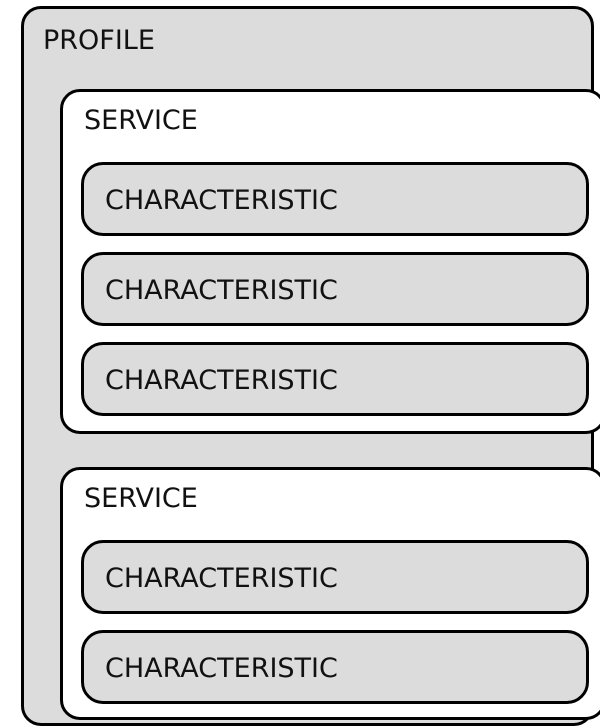  What do you see at coordinates (99, 40) in the screenshot?
I see `profile-label: PROFILE` at bounding box center [99, 40].